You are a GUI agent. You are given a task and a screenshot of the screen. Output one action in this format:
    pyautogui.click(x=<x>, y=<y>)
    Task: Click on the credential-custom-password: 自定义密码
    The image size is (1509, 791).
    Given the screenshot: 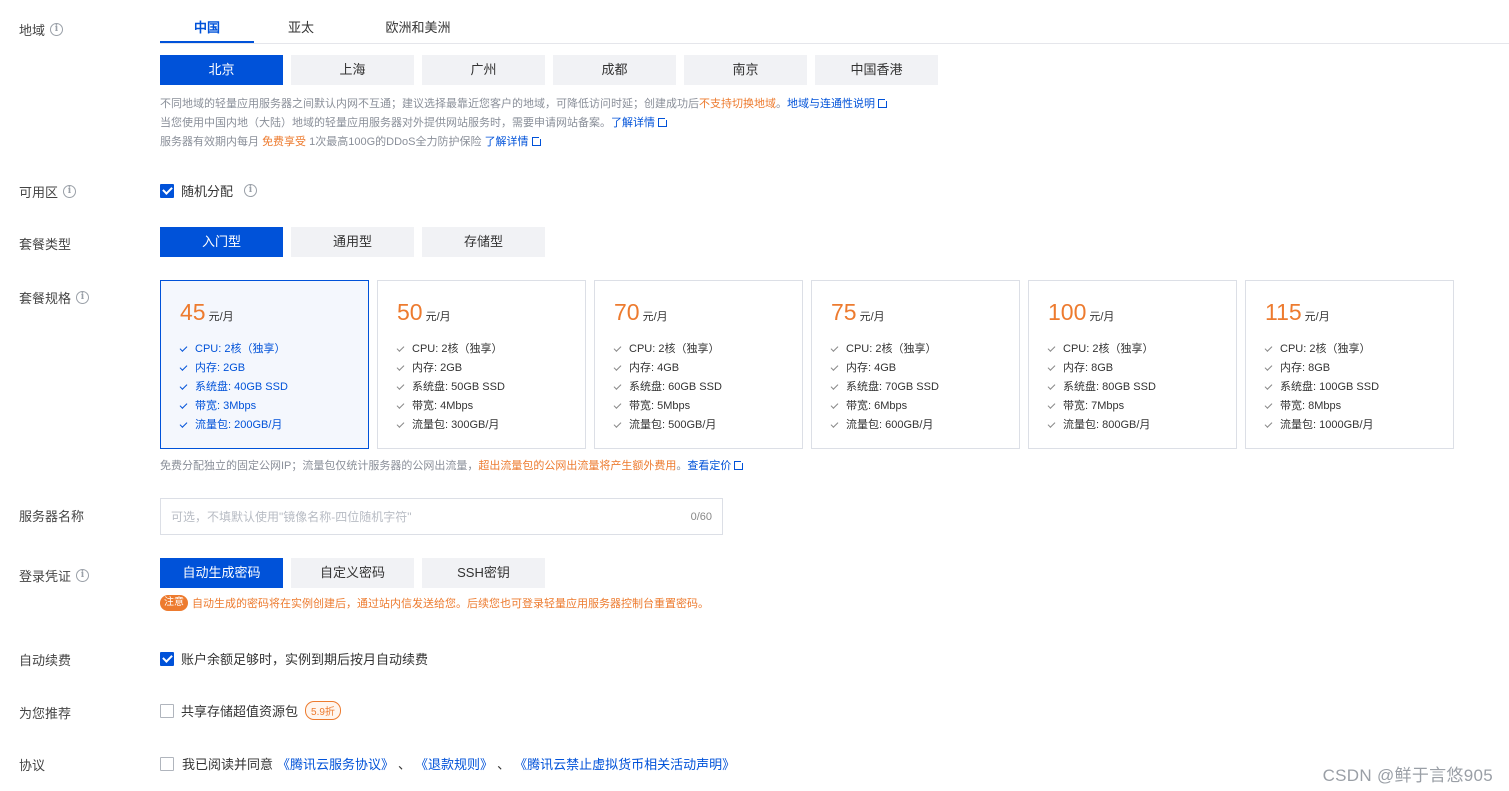 What is the action you would take?
    pyautogui.click(x=352, y=573)
    